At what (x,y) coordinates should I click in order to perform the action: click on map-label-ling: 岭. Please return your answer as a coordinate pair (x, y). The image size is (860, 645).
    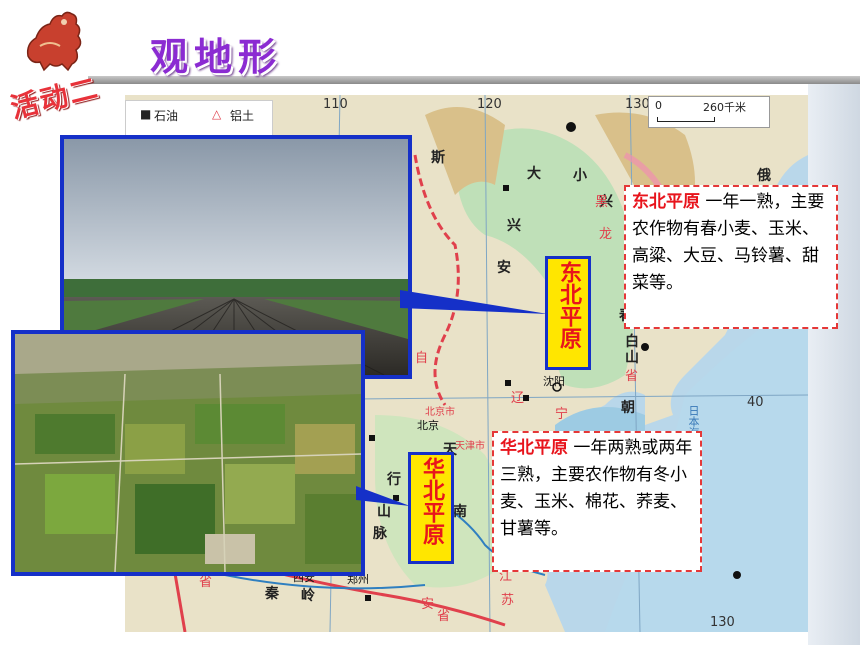
    Looking at the image, I should click on (308, 596).